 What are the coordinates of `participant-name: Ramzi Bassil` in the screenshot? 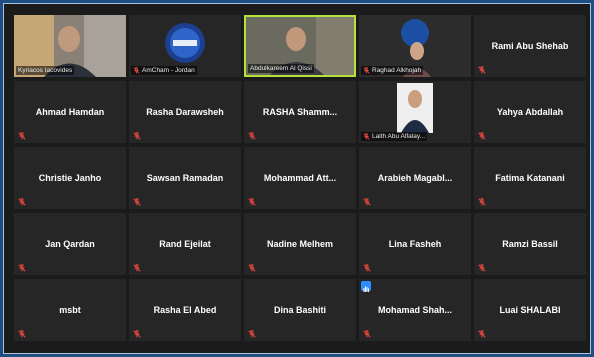 It's located at (530, 244).